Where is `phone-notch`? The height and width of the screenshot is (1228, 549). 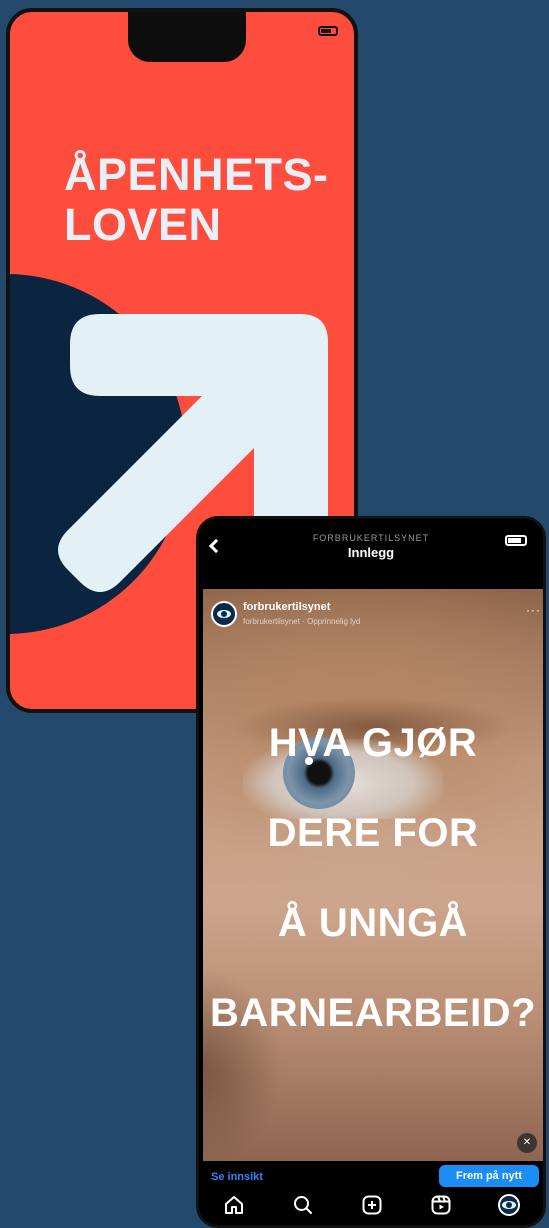
phone-notch is located at coordinates (187, 37).